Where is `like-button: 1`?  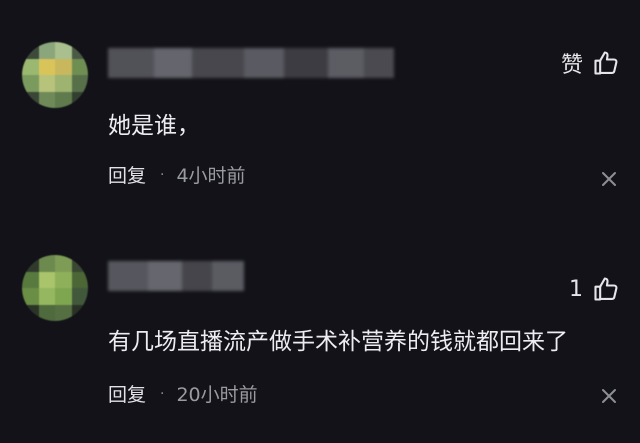 like-button: 1 is located at coordinates (594, 289).